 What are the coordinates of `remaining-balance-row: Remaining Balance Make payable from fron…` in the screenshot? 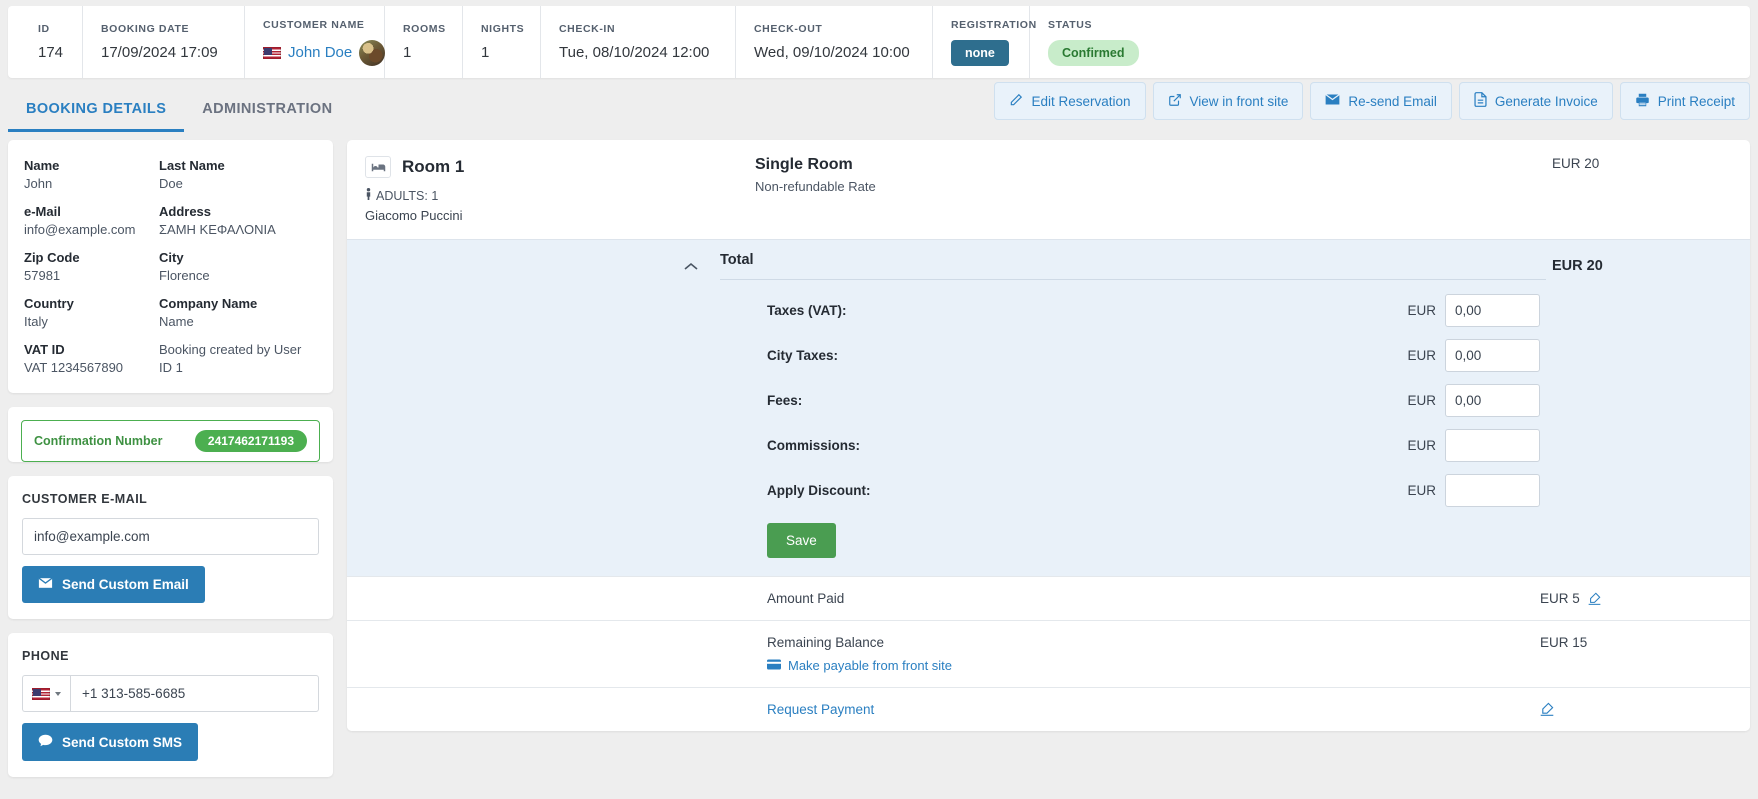 It's located at (1048, 653).